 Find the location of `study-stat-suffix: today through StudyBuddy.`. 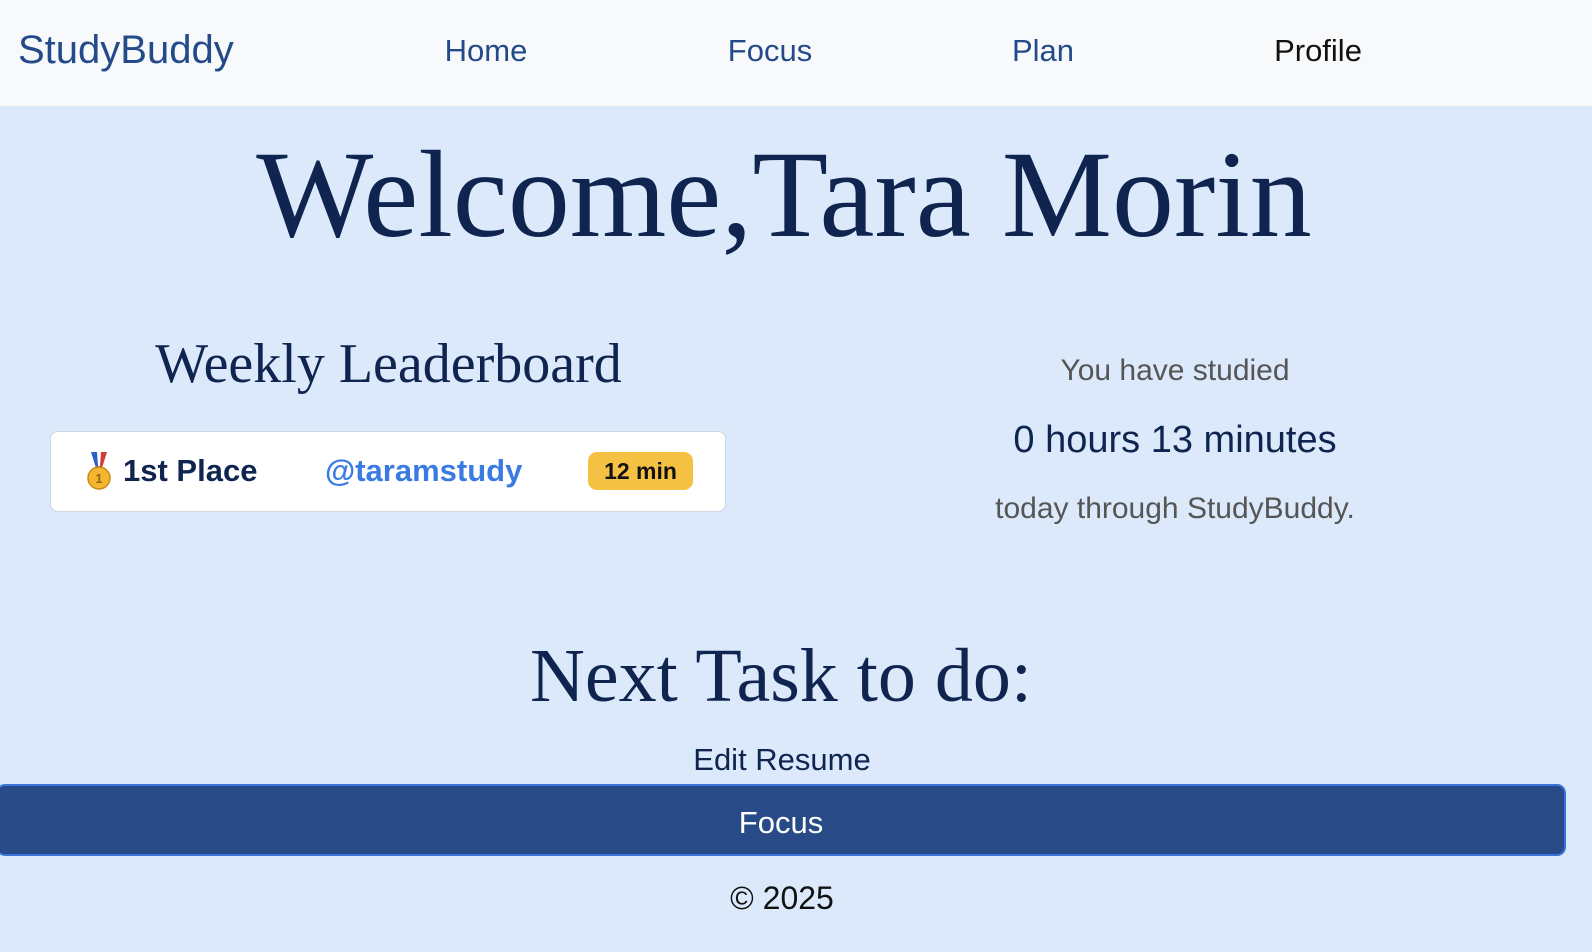

study-stat-suffix: today through StudyBuddy. is located at coordinates (1175, 508).